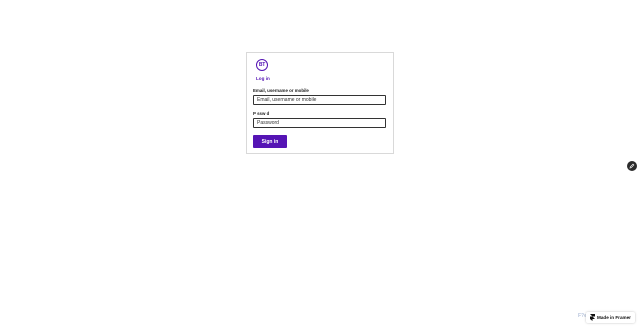 The height and width of the screenshot is (331, 640). Describe the element at coordinates (614, 317) in the screenshot. I see `framer-badge-label: Made in Framer` at that location.